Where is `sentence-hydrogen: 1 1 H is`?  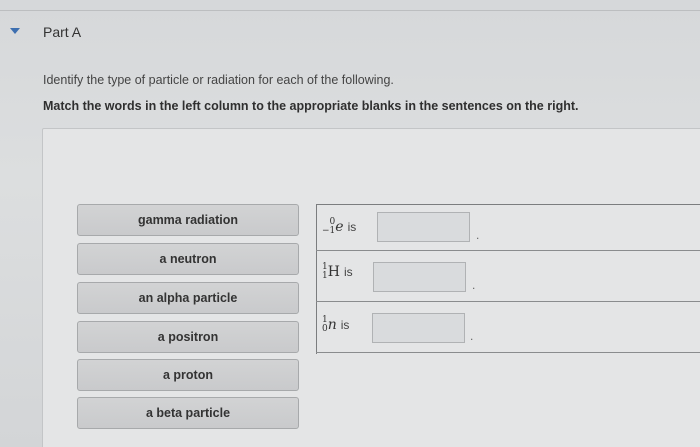
sentence-hydrogen: 1 1 H is is located at coordinates (337, 272).